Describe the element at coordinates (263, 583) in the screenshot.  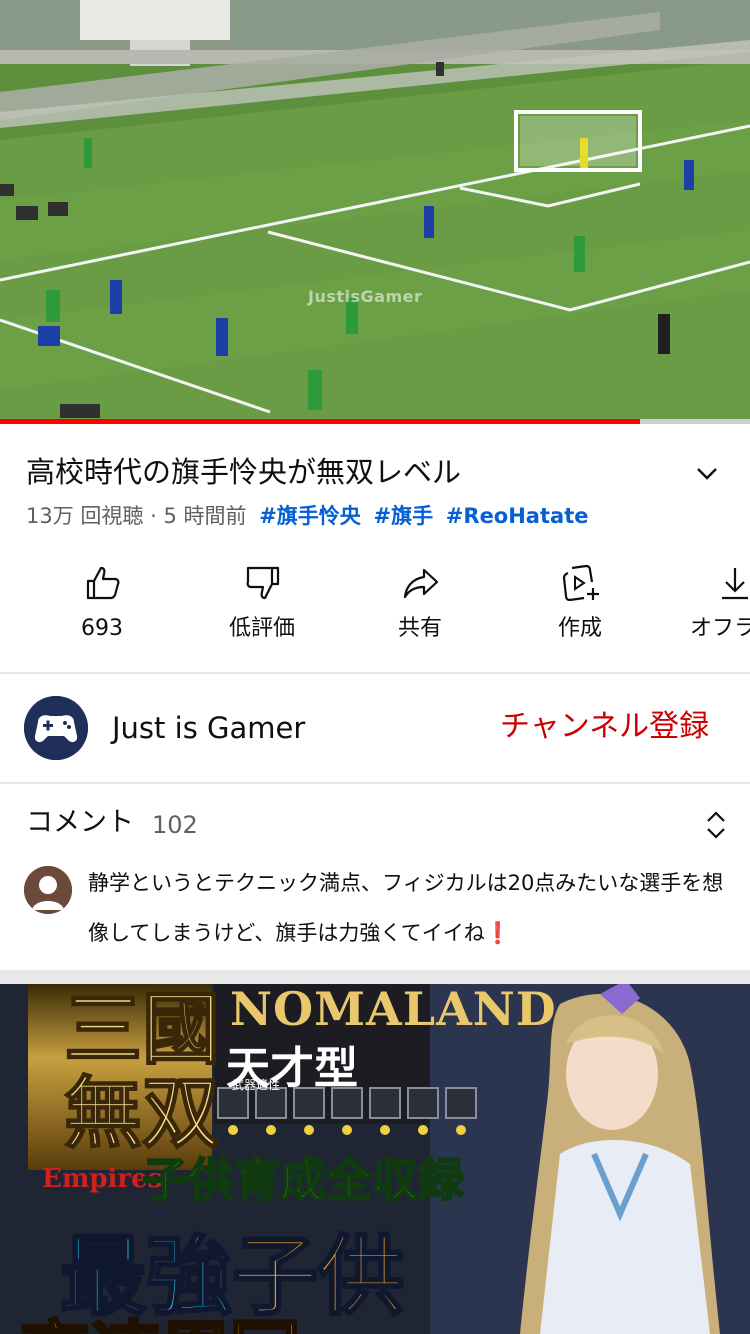
I see `dislike-icon` at that location.